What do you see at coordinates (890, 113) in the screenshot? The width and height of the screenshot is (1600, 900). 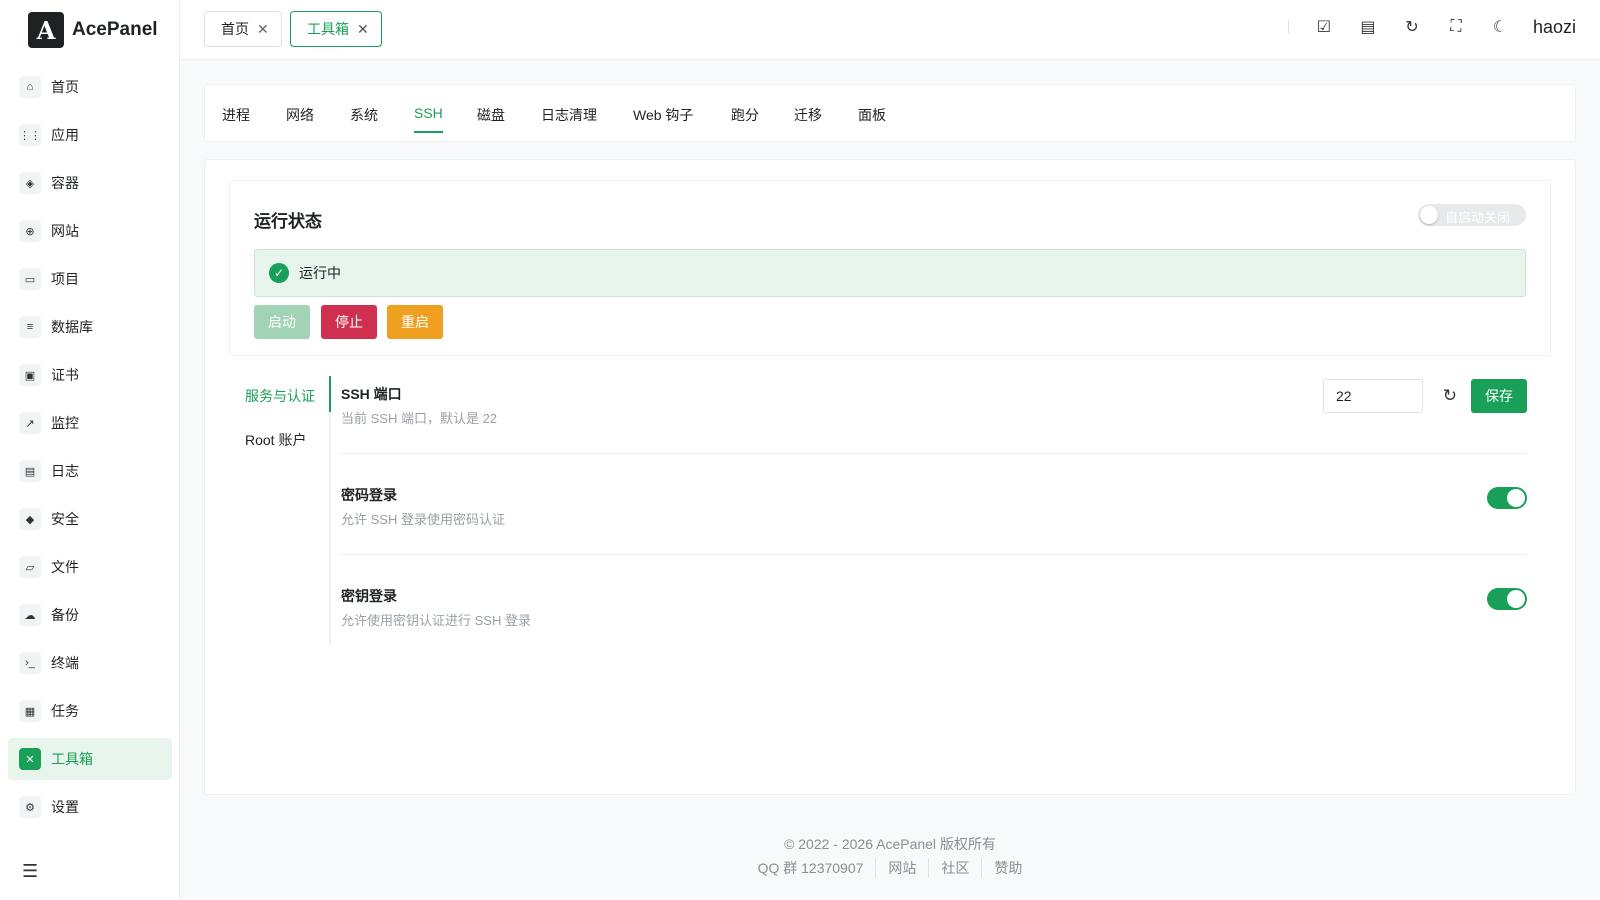 I see `toolbox-tabs: 进程 网络 系统 SSH 磁盘 日志清理 Web 钩子 跑分 迁移 面板` at bounding box center [890, 113].